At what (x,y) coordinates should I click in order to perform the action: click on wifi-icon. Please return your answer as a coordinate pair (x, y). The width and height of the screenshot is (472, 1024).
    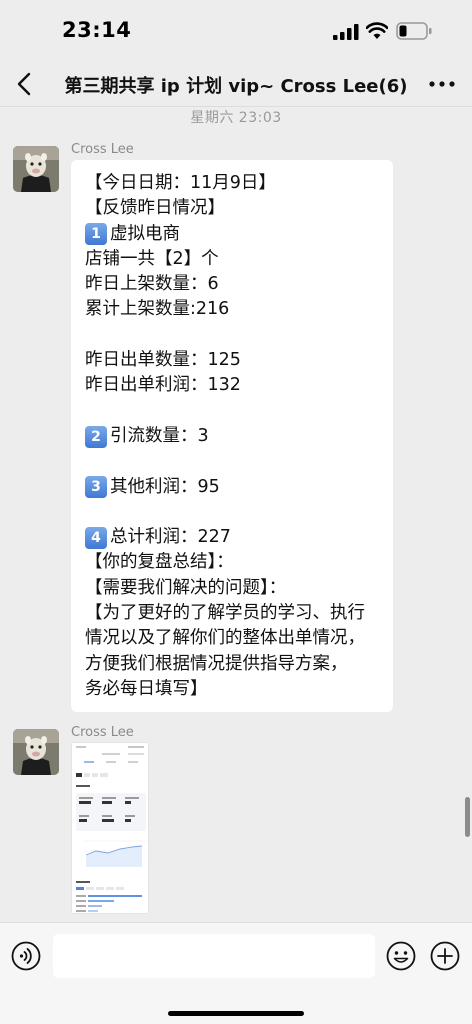
    Looking at the image, I should click on (377, 30).